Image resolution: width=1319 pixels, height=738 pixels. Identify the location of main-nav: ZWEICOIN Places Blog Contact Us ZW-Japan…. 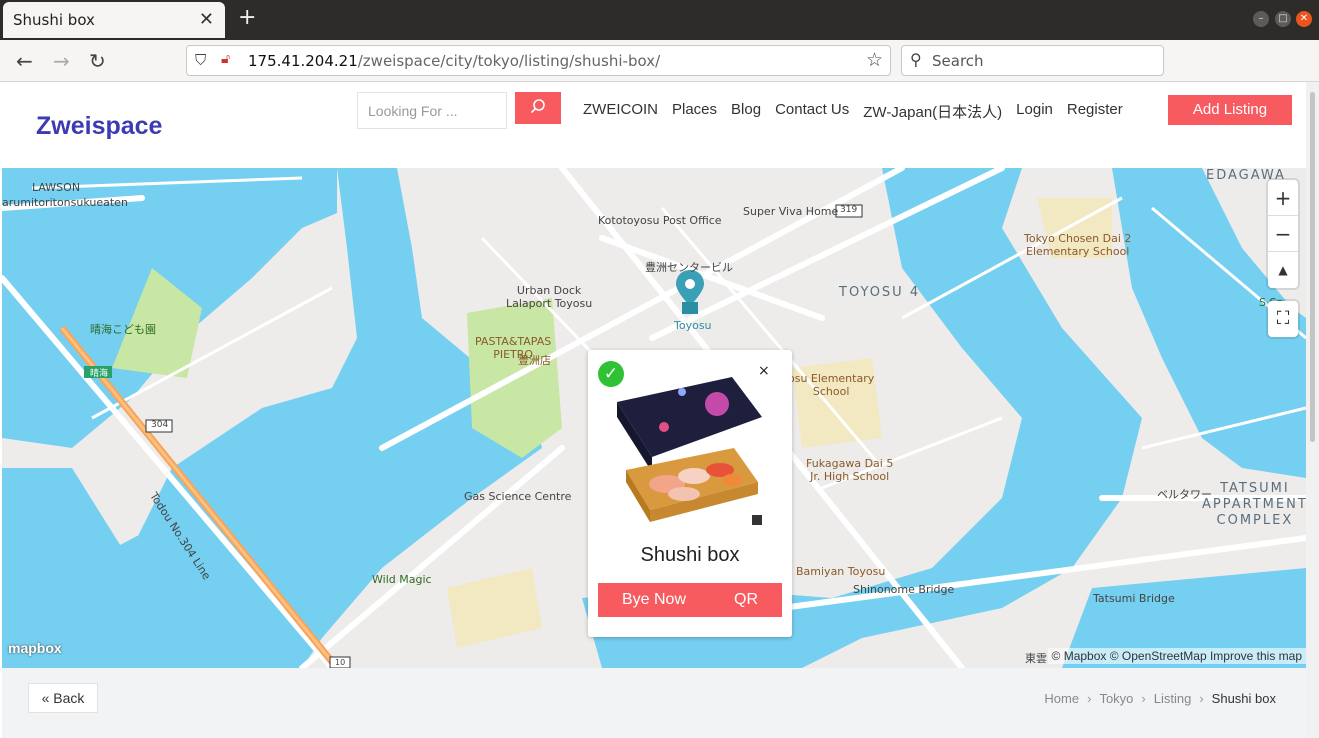
(853, 111).